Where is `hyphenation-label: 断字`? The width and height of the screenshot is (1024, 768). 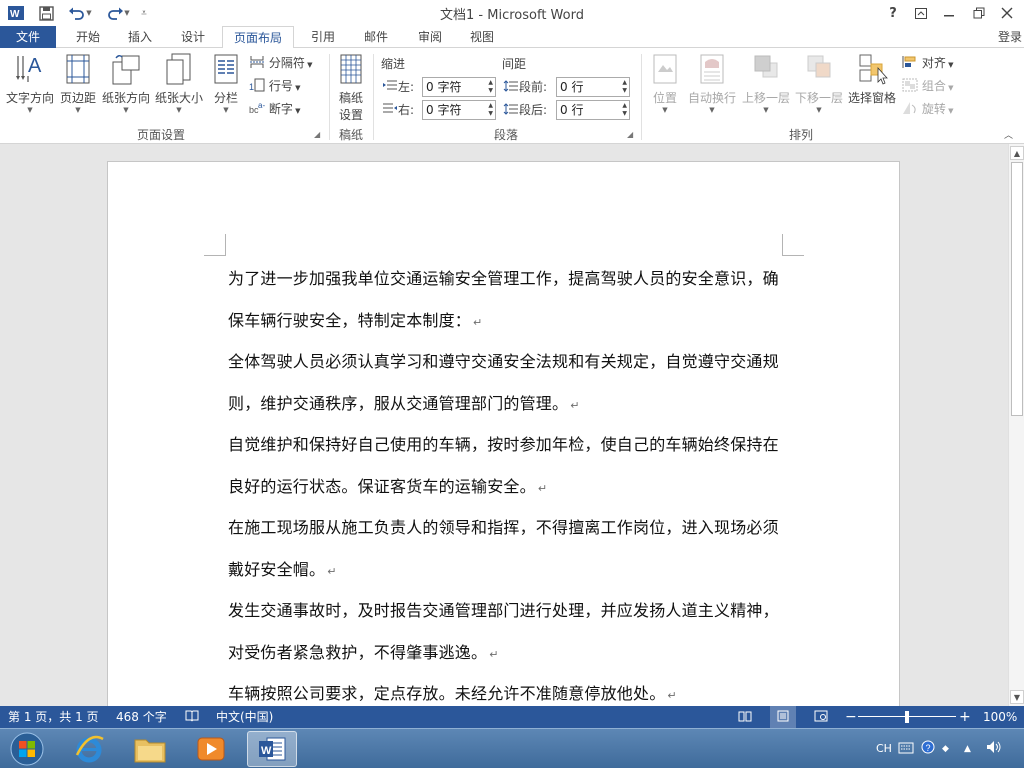 hyphenation-label: 断字 is located at coordinates (280, 109).